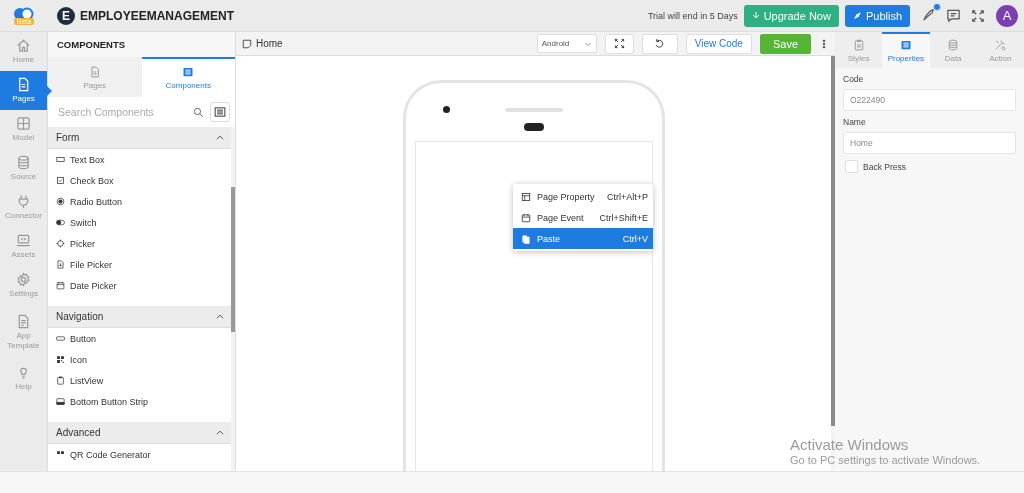 Image resolution: width=1024 pixels, height=493 pixels. I want to click on chat-icon, so click(953, 15).